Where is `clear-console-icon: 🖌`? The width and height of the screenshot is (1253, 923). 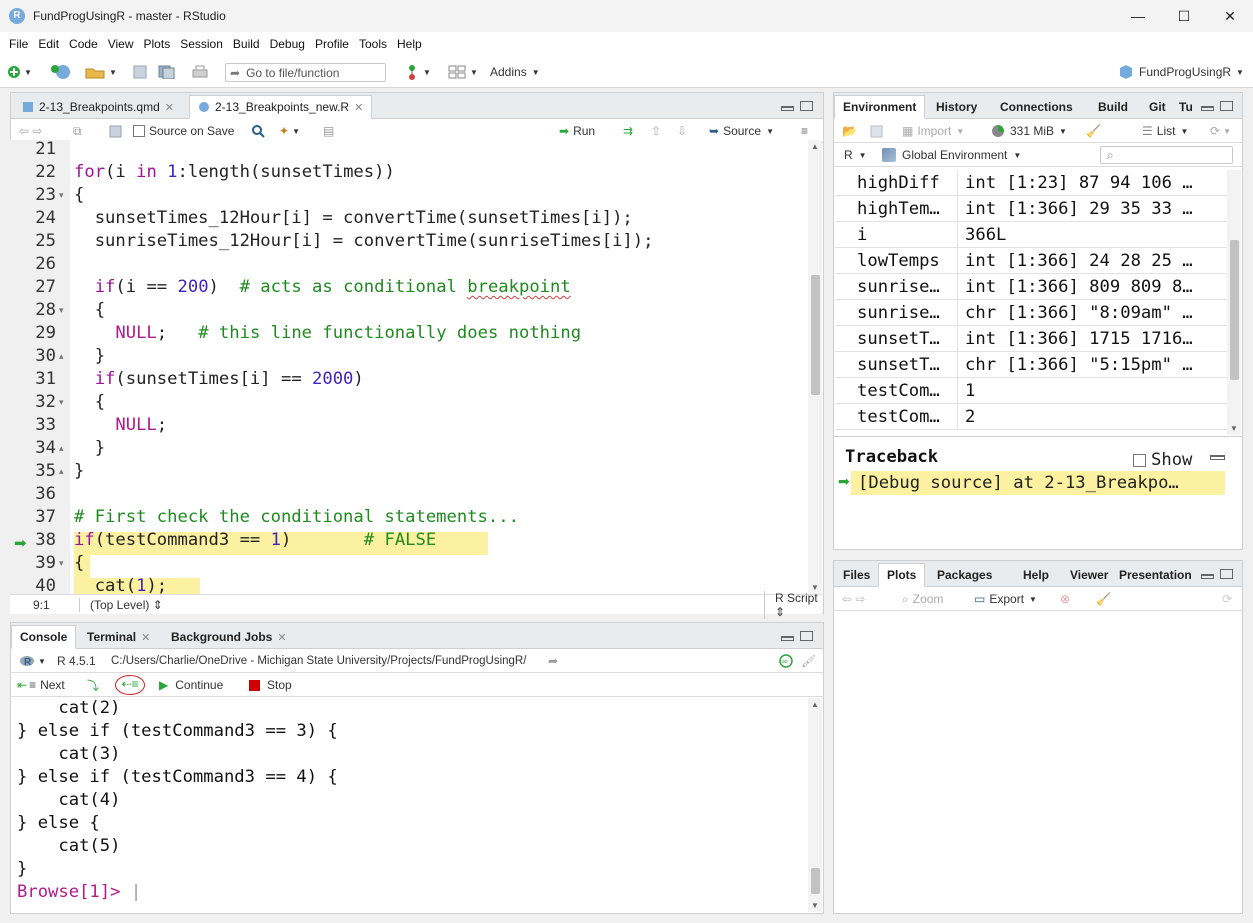
clear-console-icon: 🖌 is located at coordinates (808, 661).